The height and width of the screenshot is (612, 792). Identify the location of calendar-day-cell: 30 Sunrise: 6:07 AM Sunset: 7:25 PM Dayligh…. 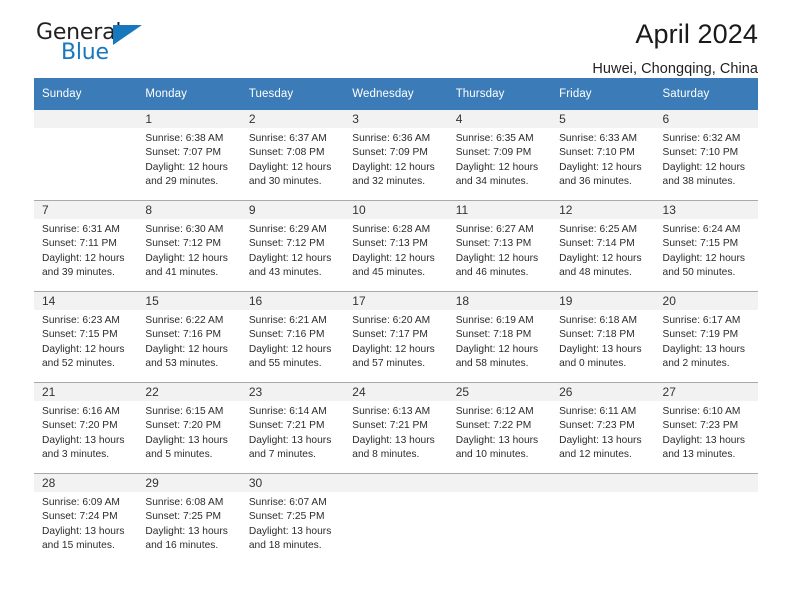
(292, 518).